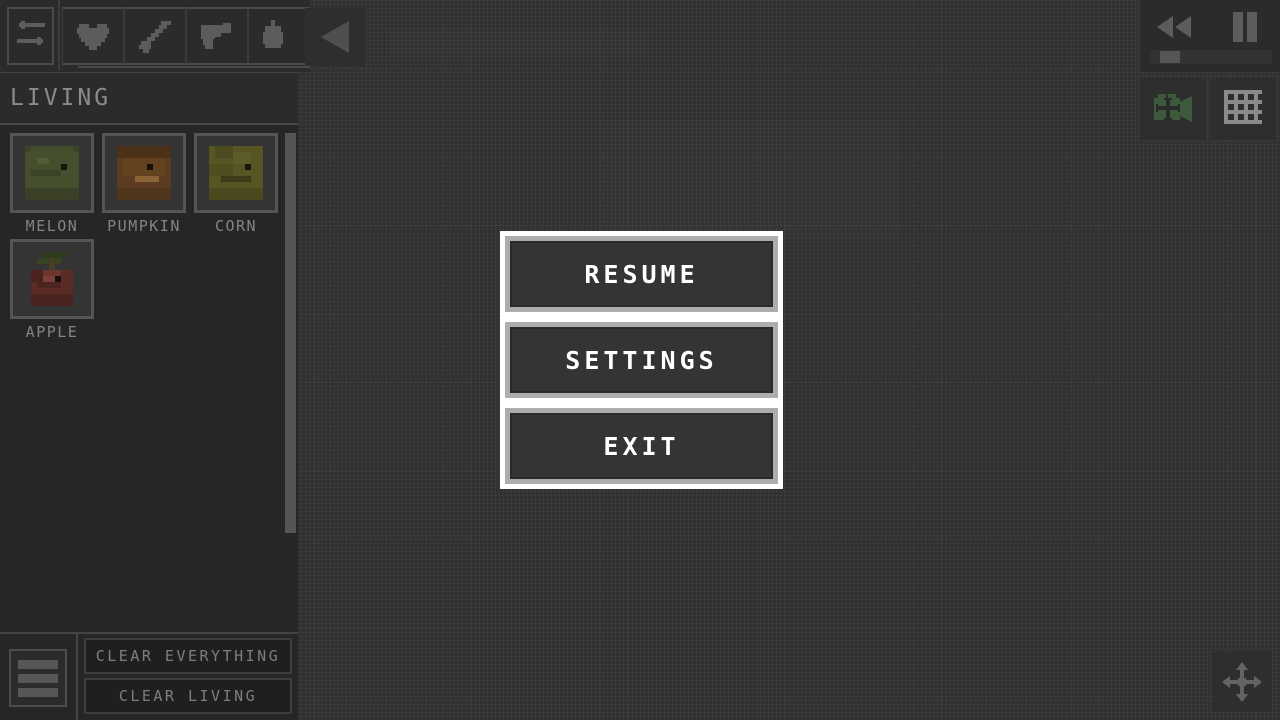 The width and height of the screenshot is (1280, 720). I want to click on menu-button, so click(39, 677).